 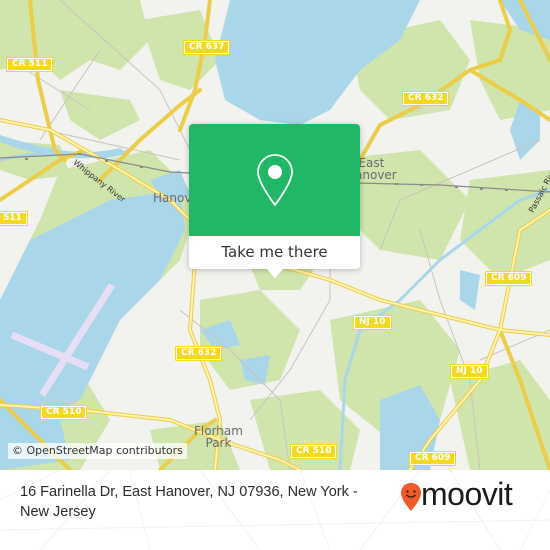 I want to click on place-label-line: Park, so click(x=218, y=443).